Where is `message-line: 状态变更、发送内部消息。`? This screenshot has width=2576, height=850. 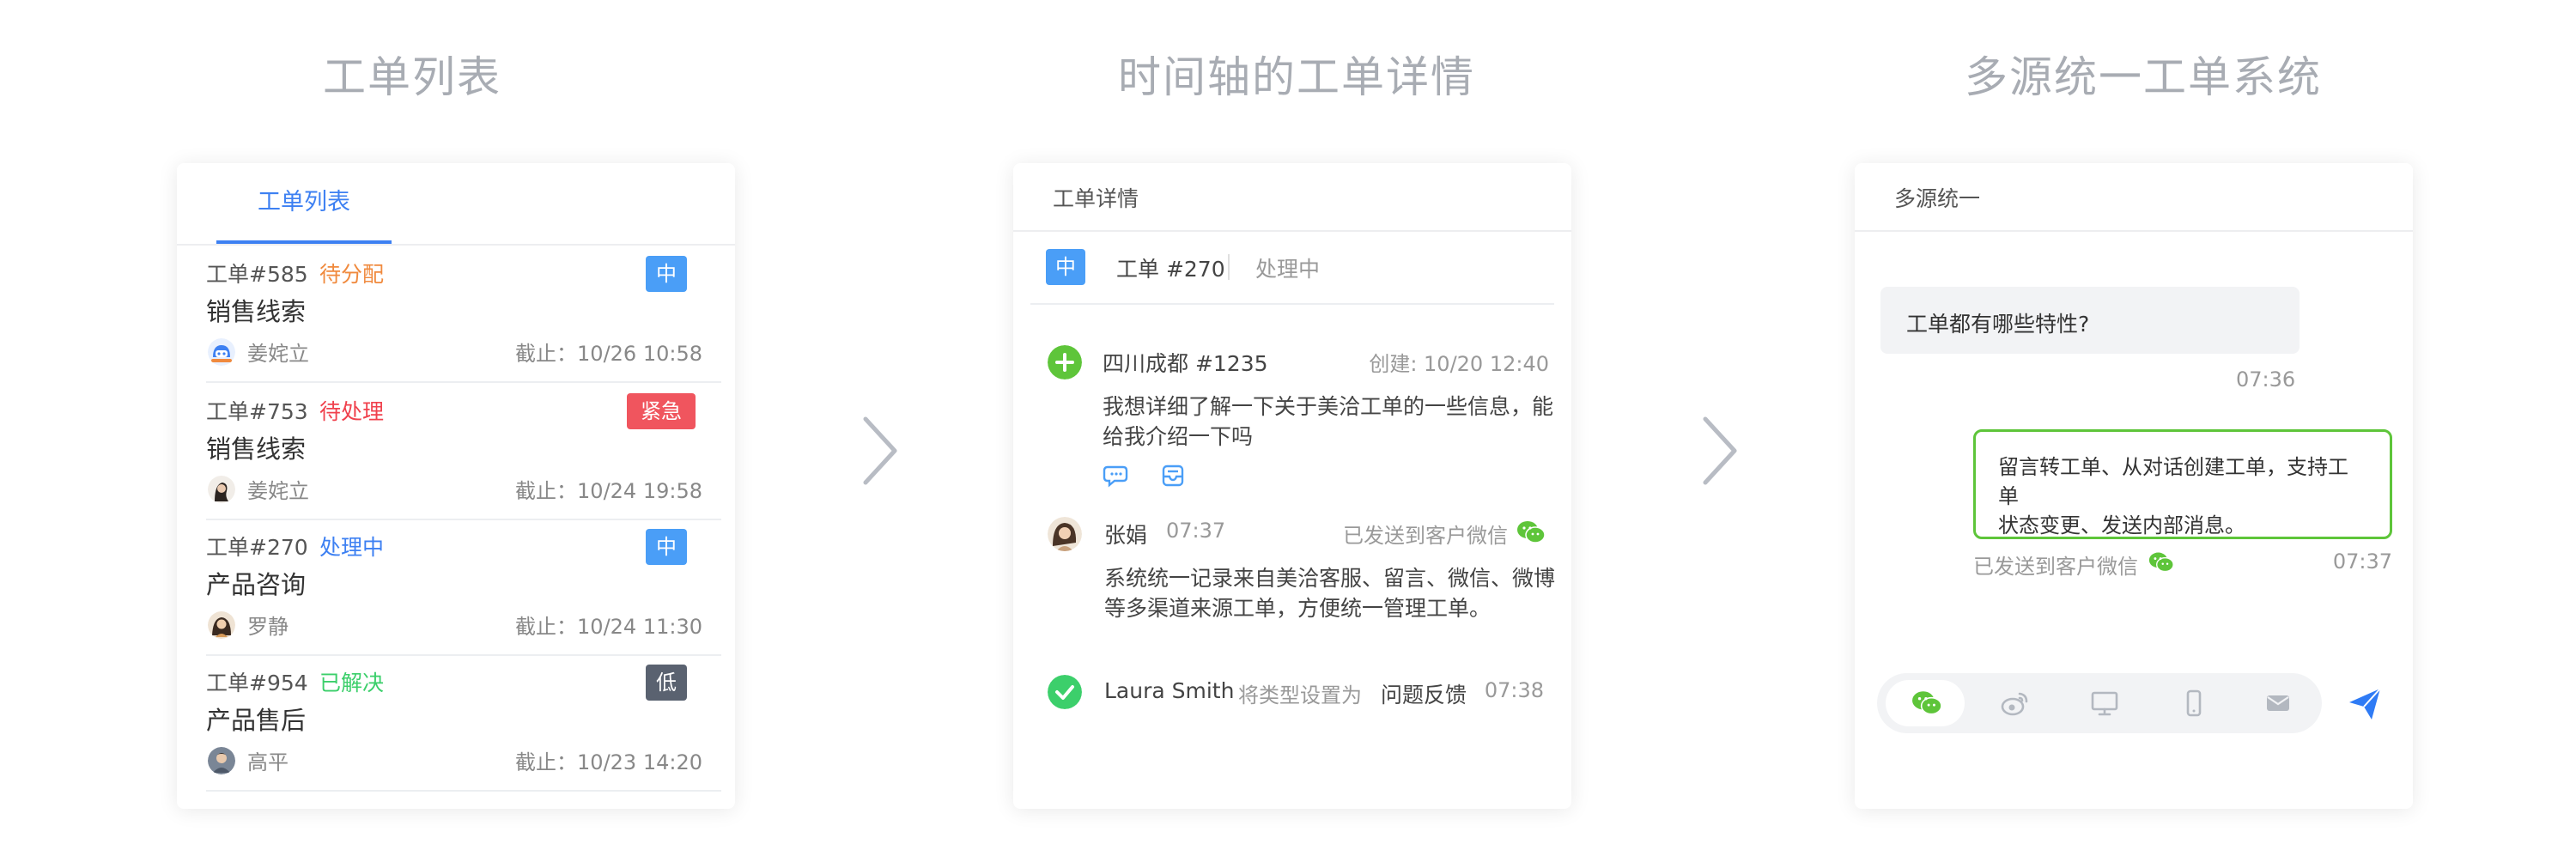 message-line: 状态变更、发送内部消息。 is located at coordinates (2121, 525).